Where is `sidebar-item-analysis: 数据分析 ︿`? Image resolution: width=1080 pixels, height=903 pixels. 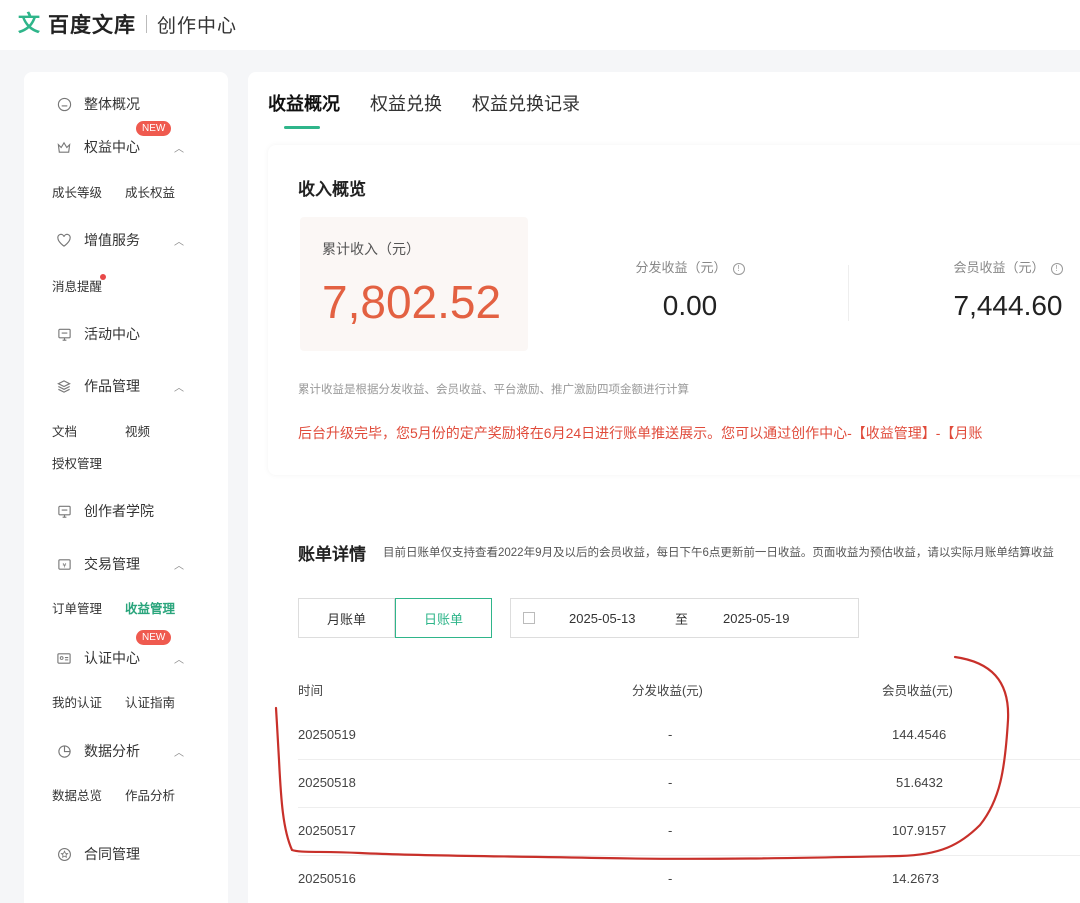 sidebar-item-analysis: 数据分析 ︿ is located at coordinates (120, 751).